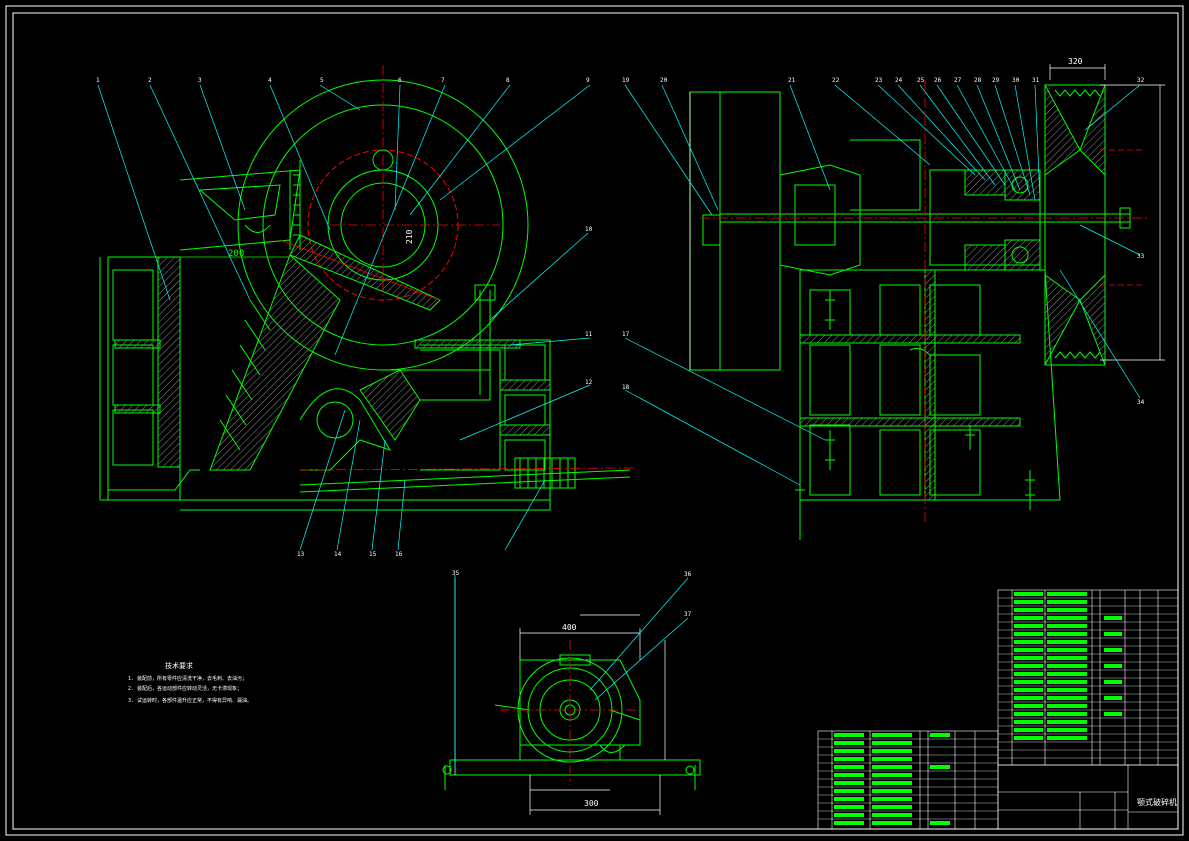  I want to click on callout-22: 22, so click(836, 80).